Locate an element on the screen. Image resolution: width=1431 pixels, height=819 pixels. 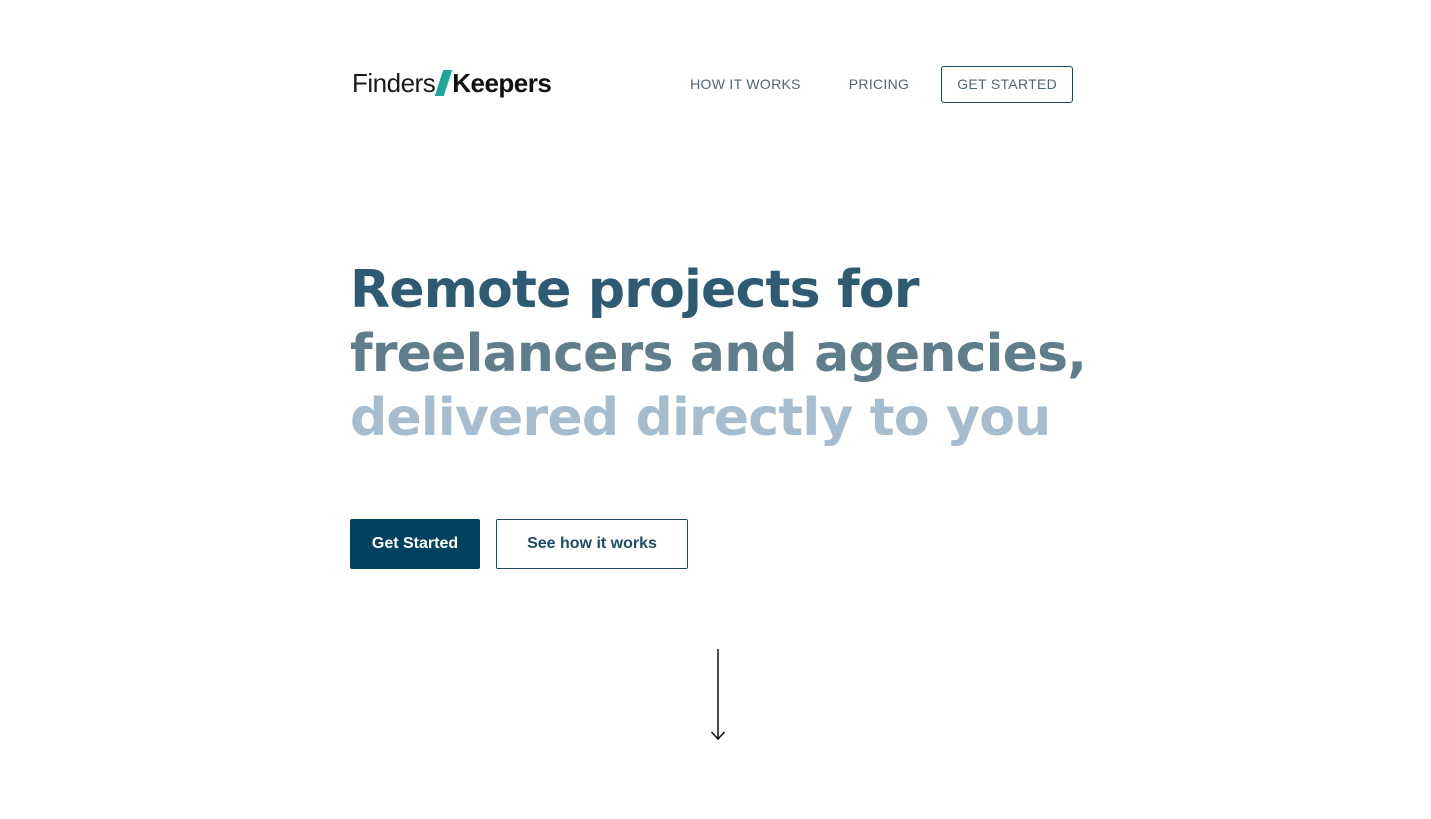
get-started-button: Get Started is located at coordinates (415, 544).